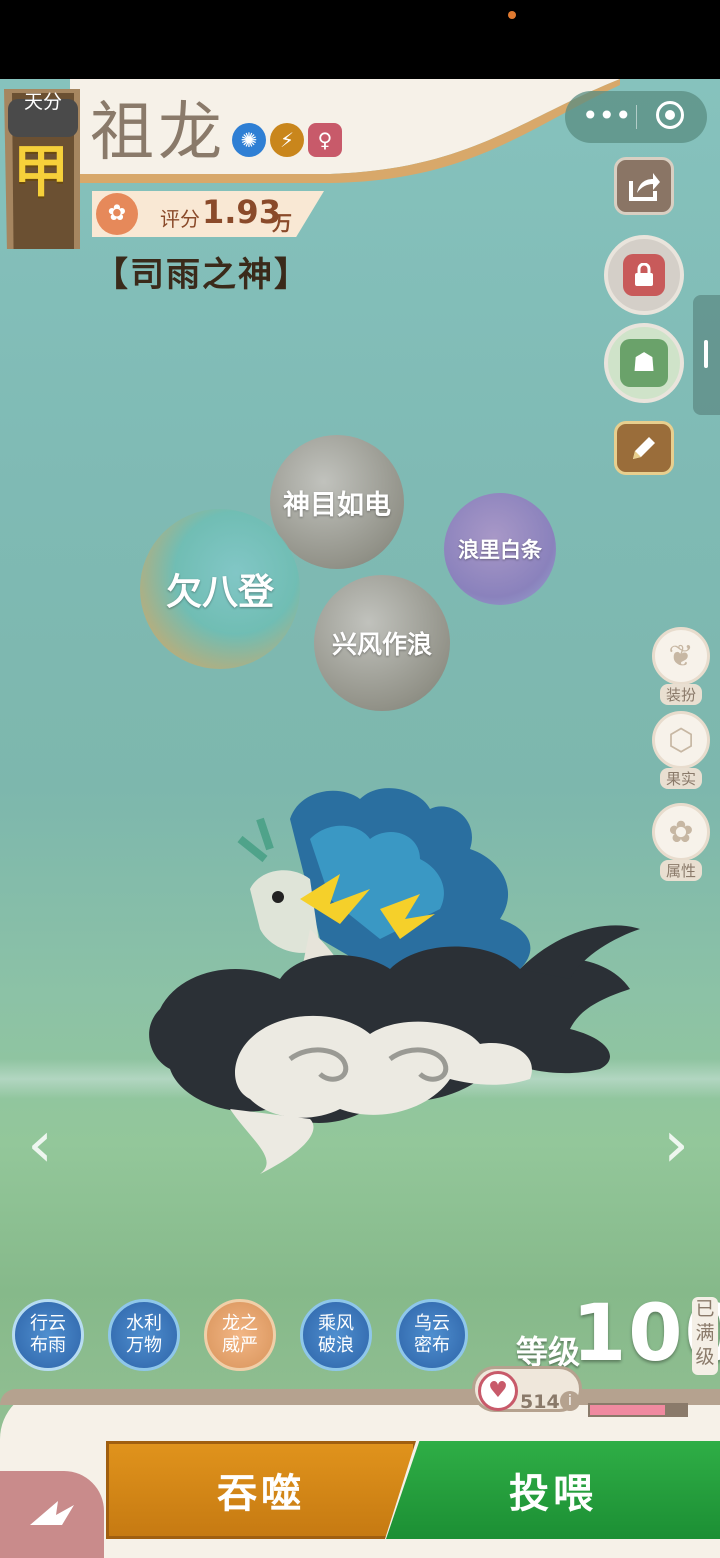  I want to click on skill-button: 龙之 威严, so click(240, 1335).